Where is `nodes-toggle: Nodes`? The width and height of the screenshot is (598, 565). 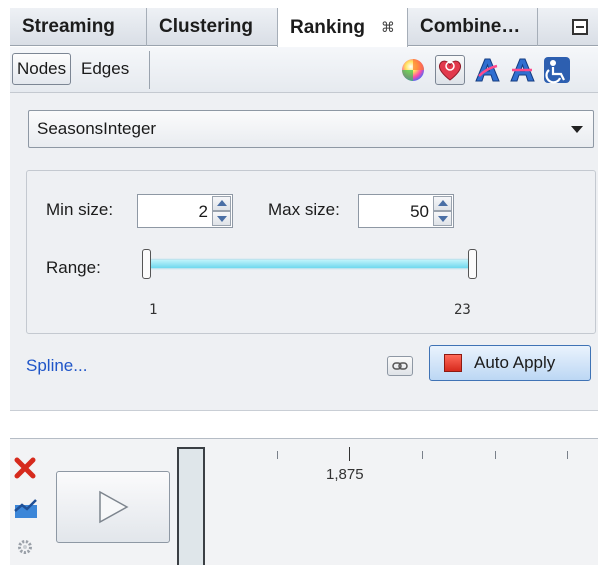 nodes-toggle: Nodes is located at coordinates (42, 69).